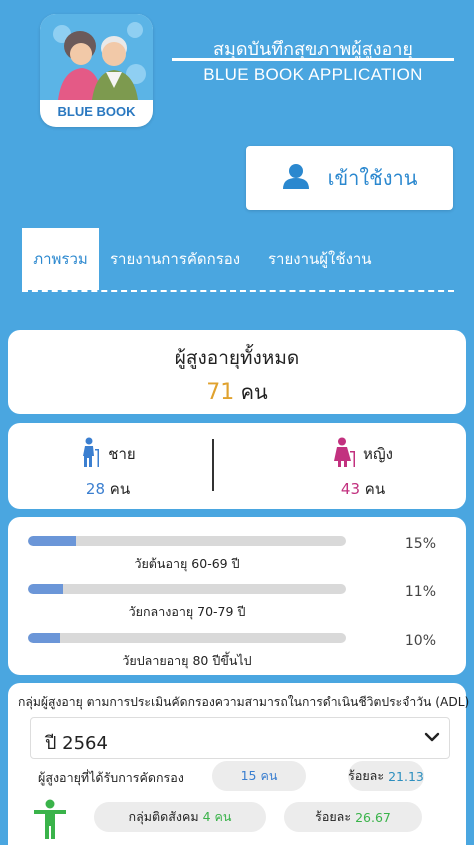  I want to click on age-percent: 11%, so click(420, 592).